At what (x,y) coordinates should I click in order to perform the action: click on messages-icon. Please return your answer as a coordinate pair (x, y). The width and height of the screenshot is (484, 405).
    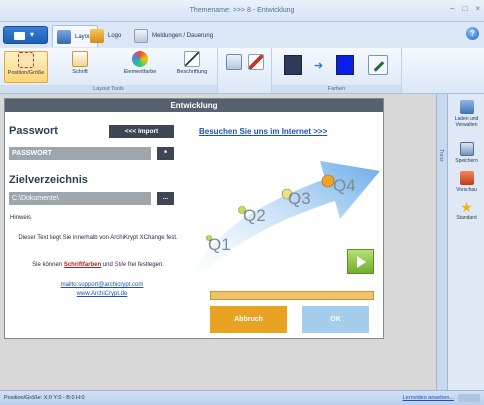
    Looking at the image, I should click on (141, 36).